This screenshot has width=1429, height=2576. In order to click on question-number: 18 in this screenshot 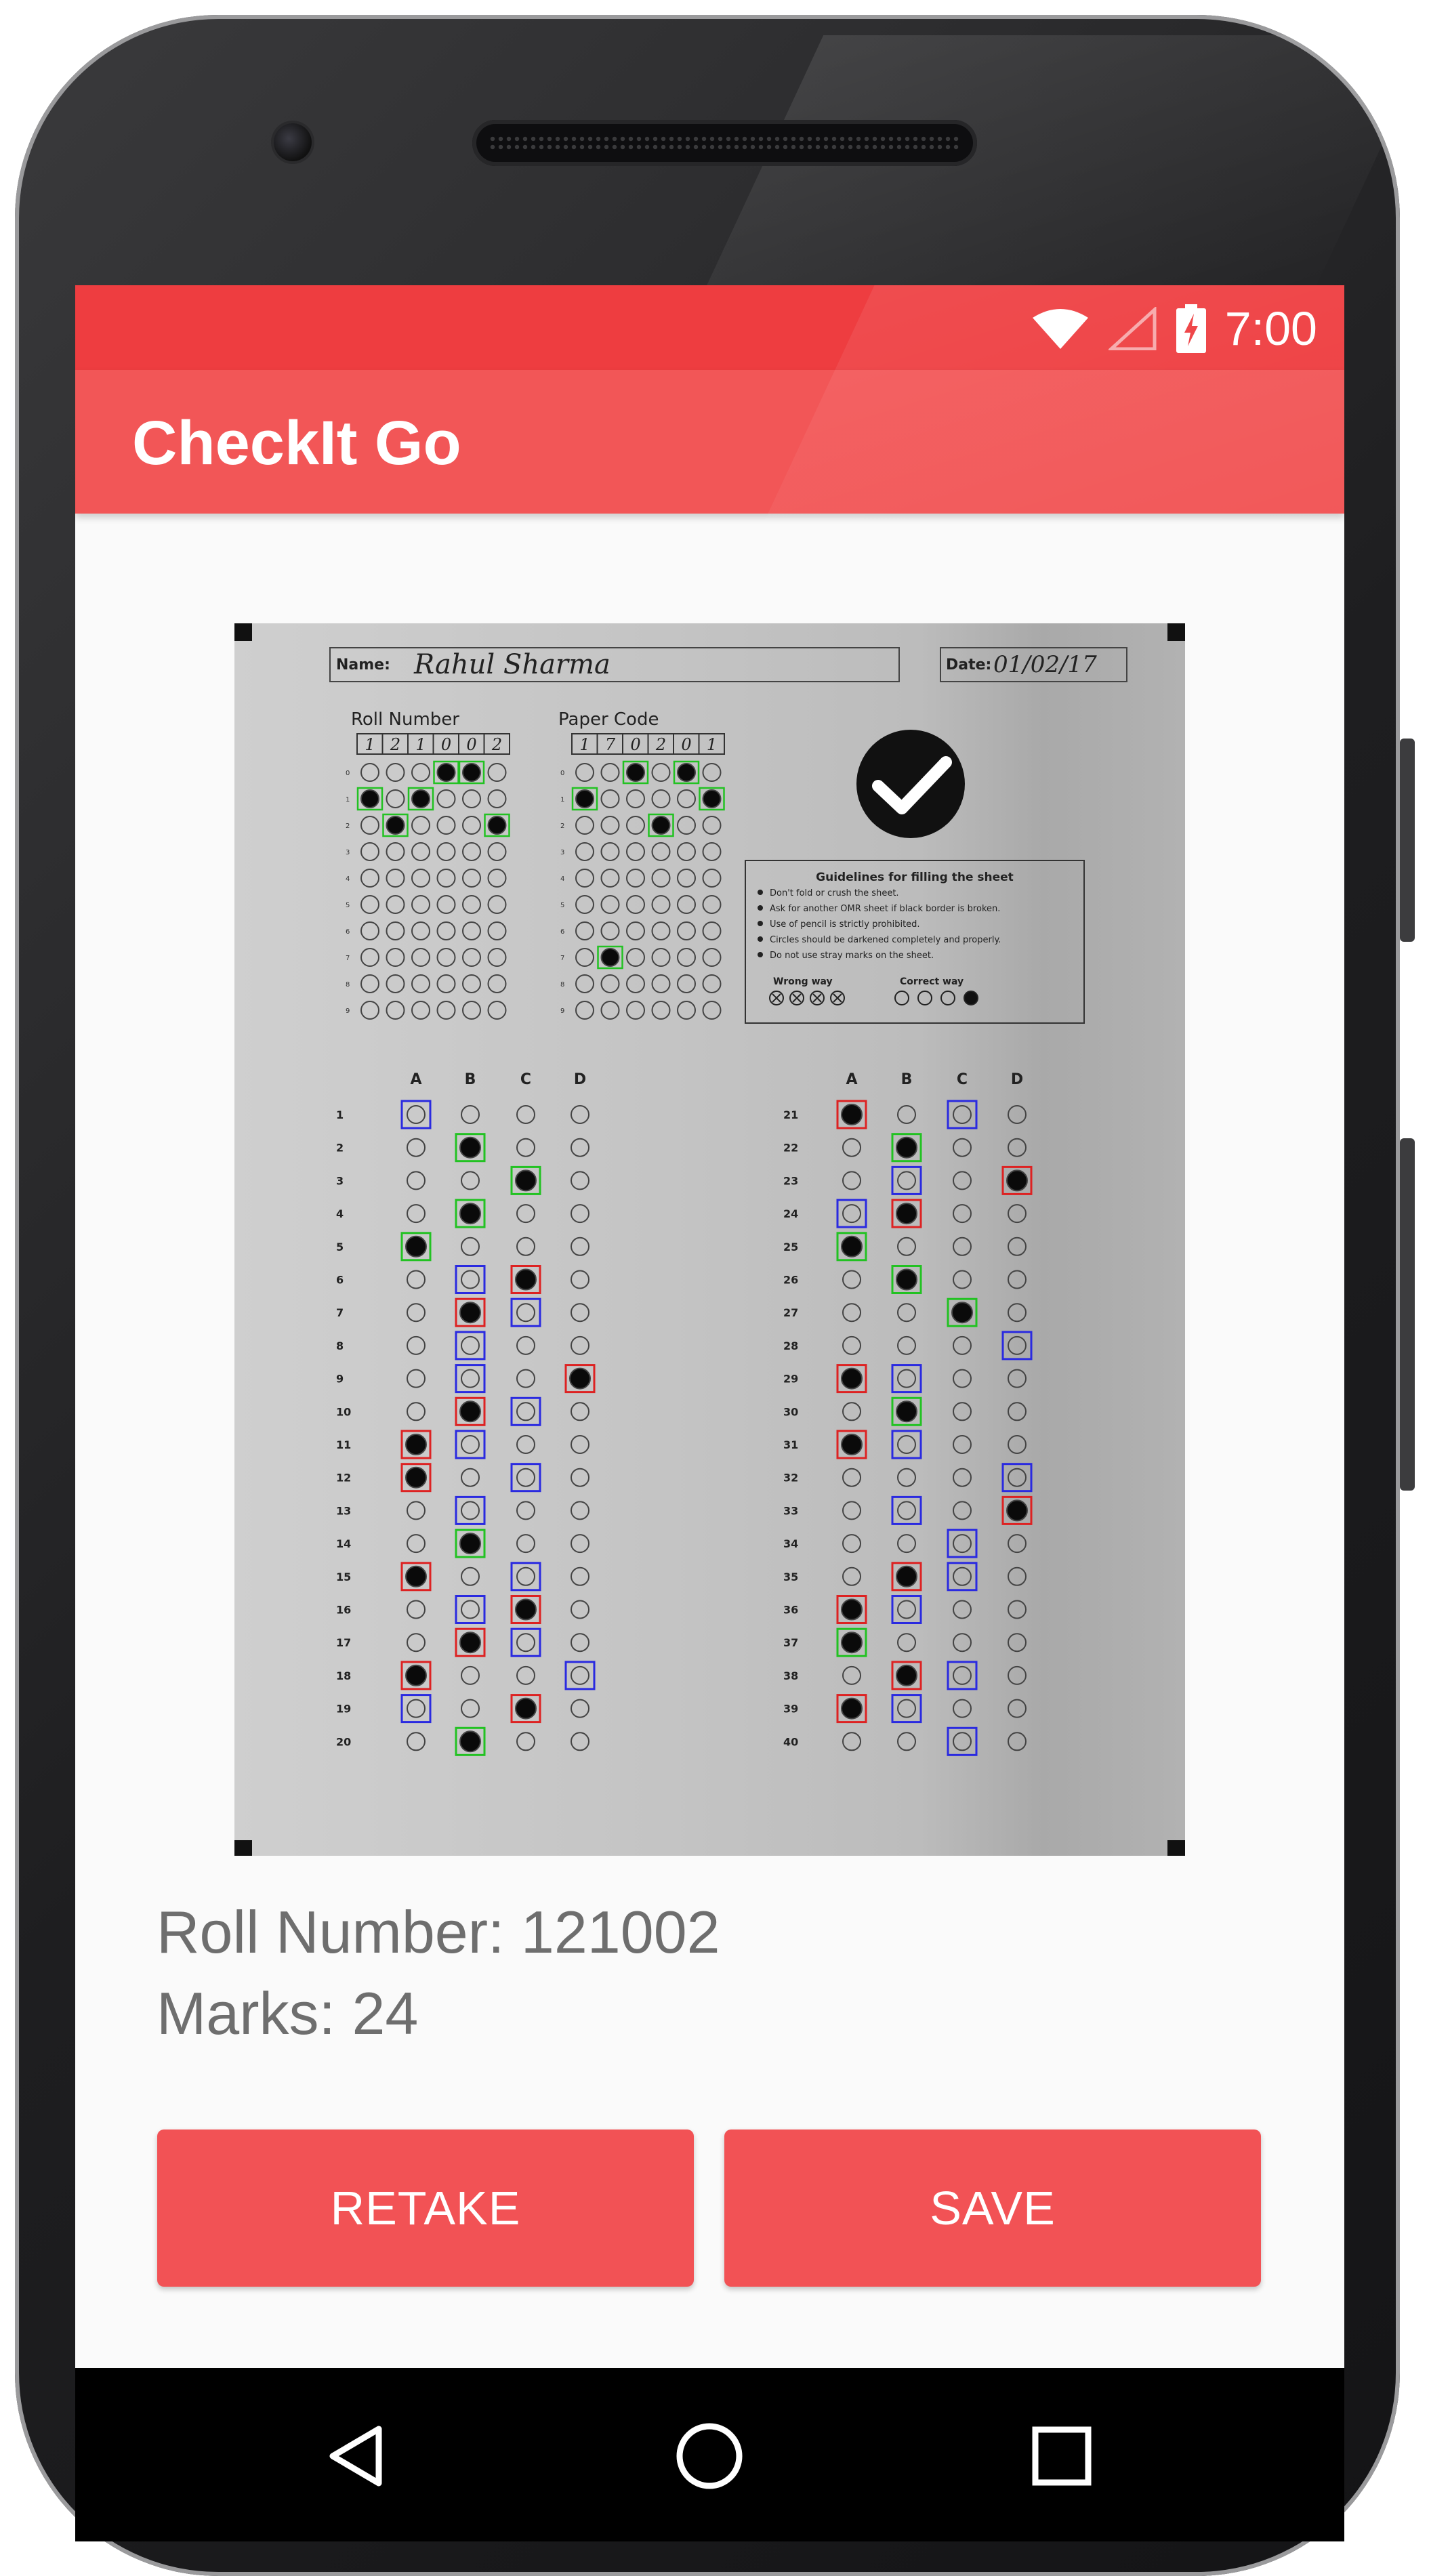, I will do `click(344, 1675)`.